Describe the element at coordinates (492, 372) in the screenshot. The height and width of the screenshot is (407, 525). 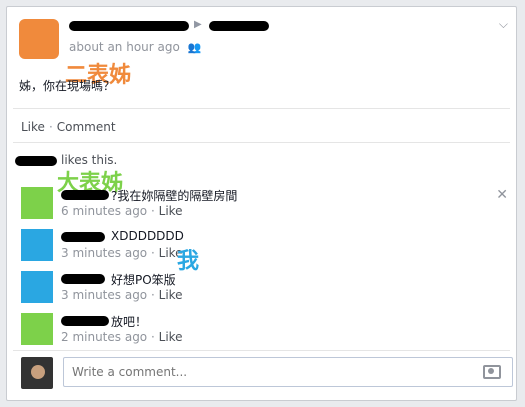
I see `camera-icon` at that location.